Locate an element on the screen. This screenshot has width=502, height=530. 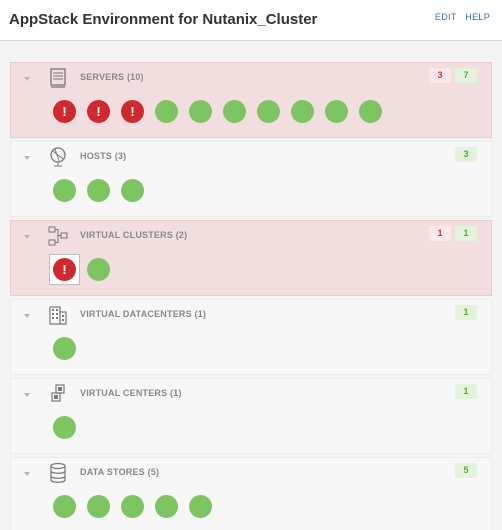
section-virtual-clusters: VIRTUAL CLUSTERS (2) 1 1! is located at coordinates (251, 258).